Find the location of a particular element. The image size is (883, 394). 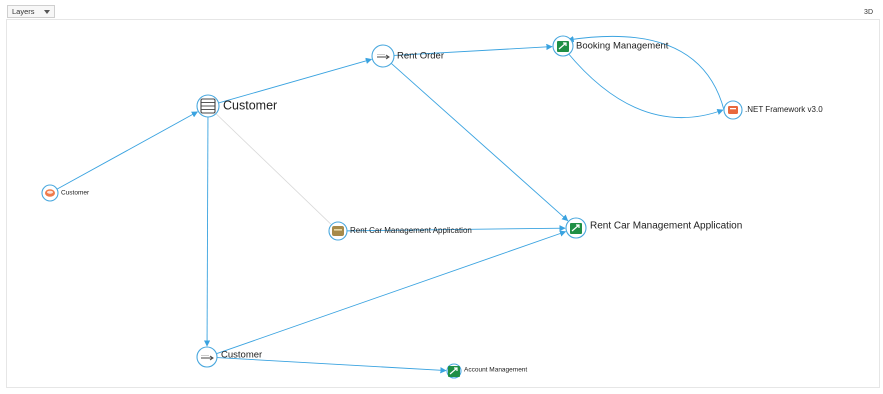

node-rent-order: Rent Order is located at coordinates (407, 56).